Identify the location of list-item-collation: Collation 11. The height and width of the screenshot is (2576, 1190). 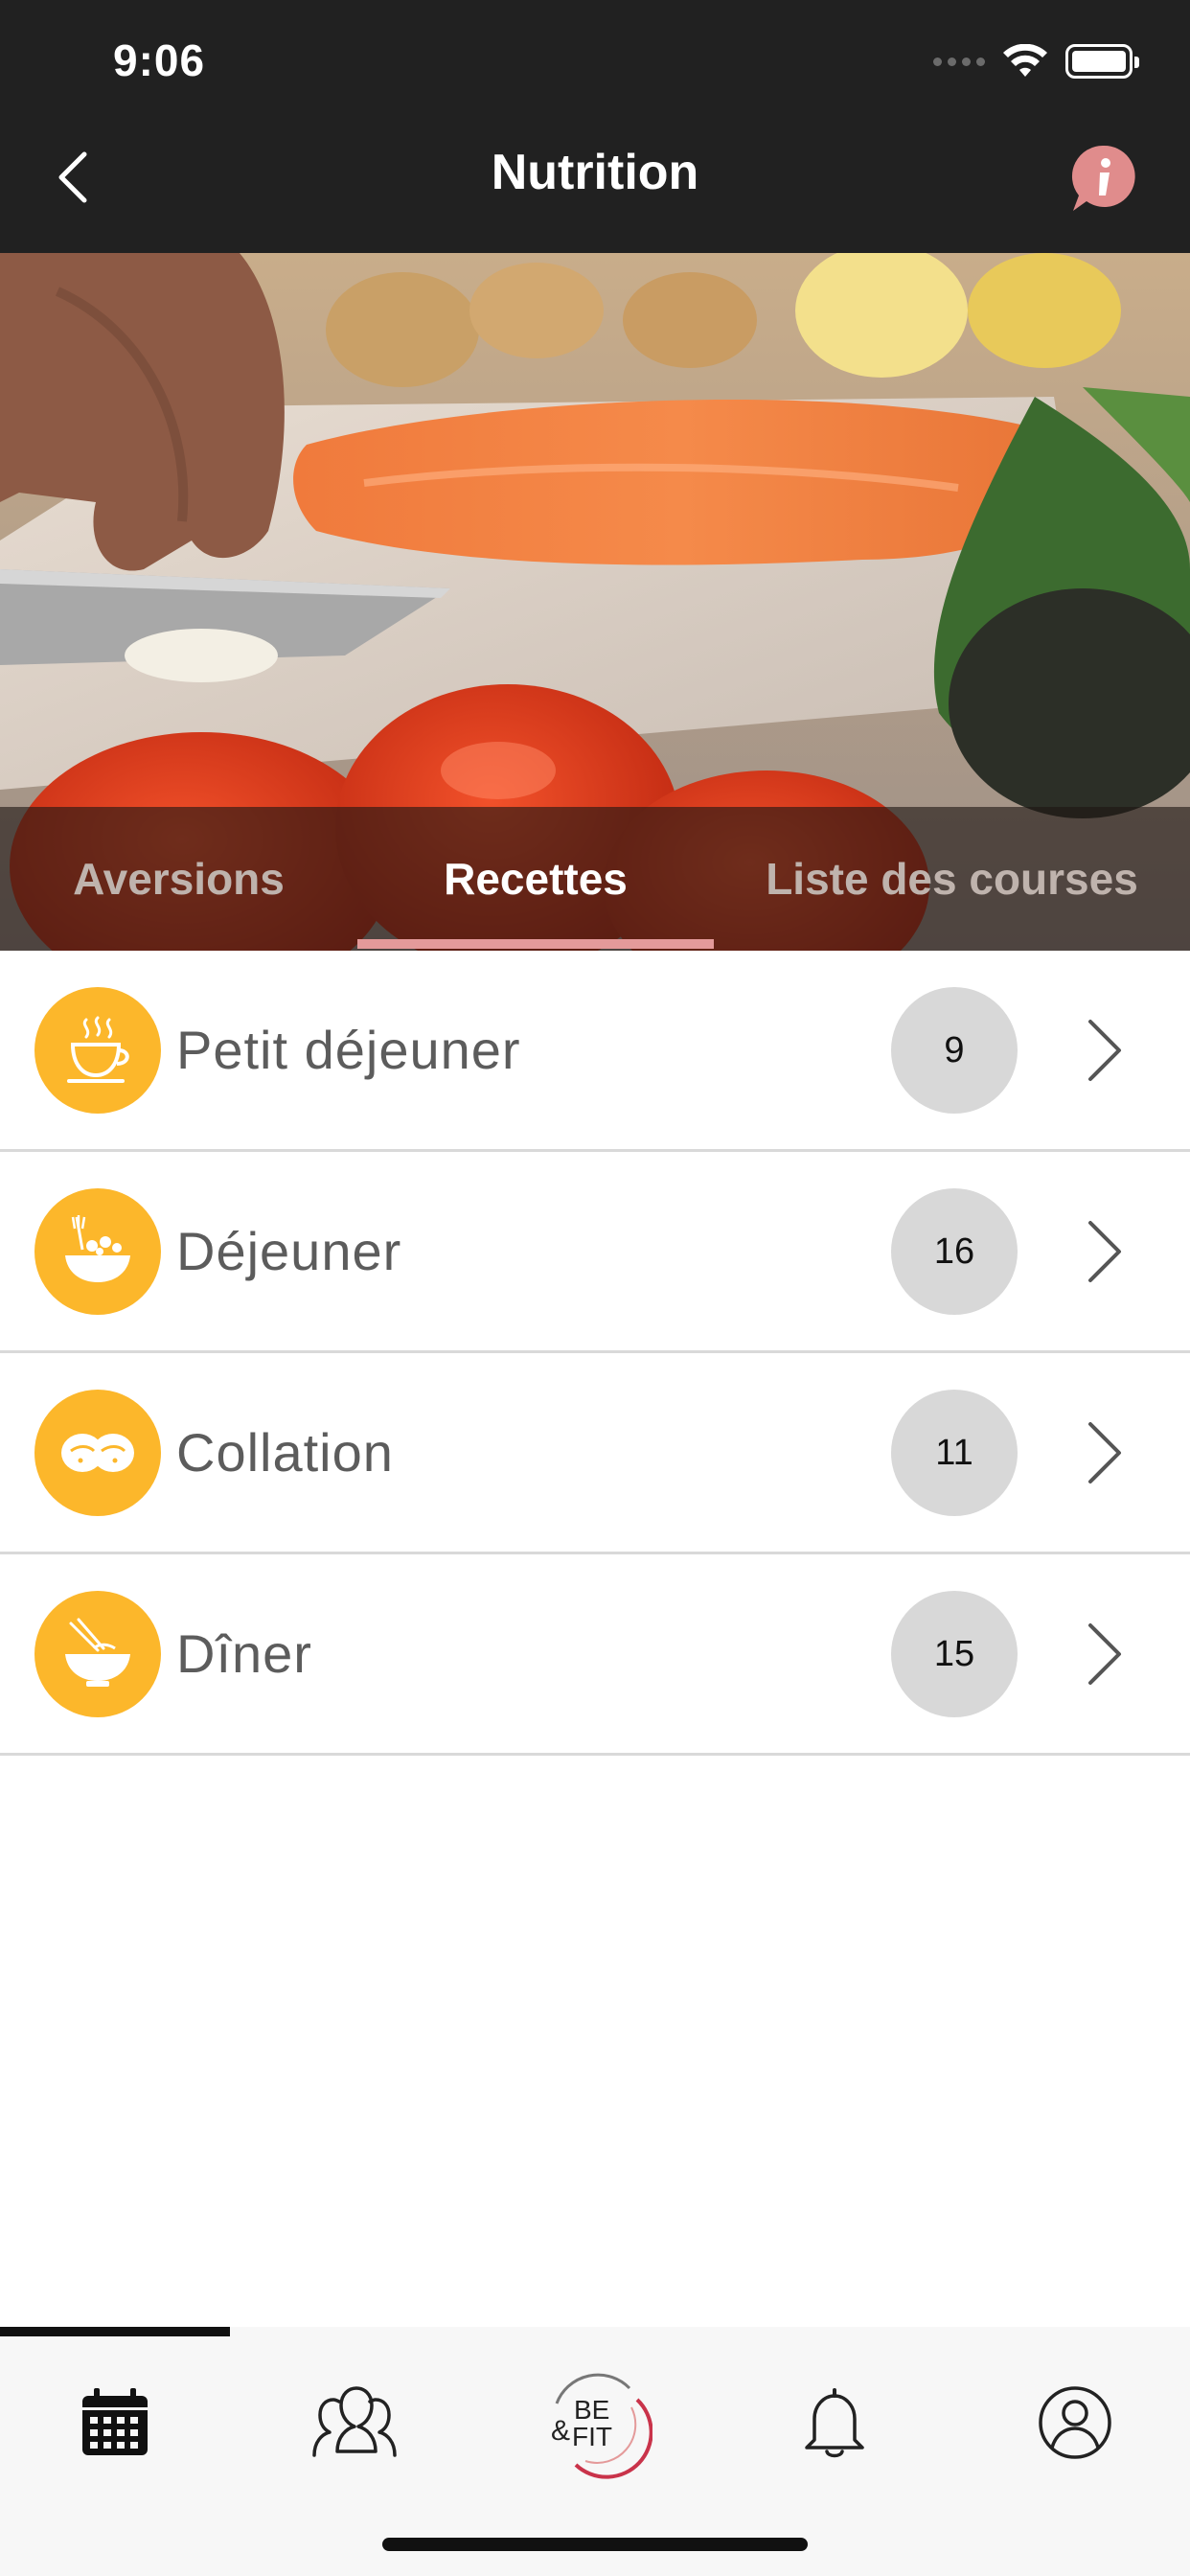
(595, 1453).